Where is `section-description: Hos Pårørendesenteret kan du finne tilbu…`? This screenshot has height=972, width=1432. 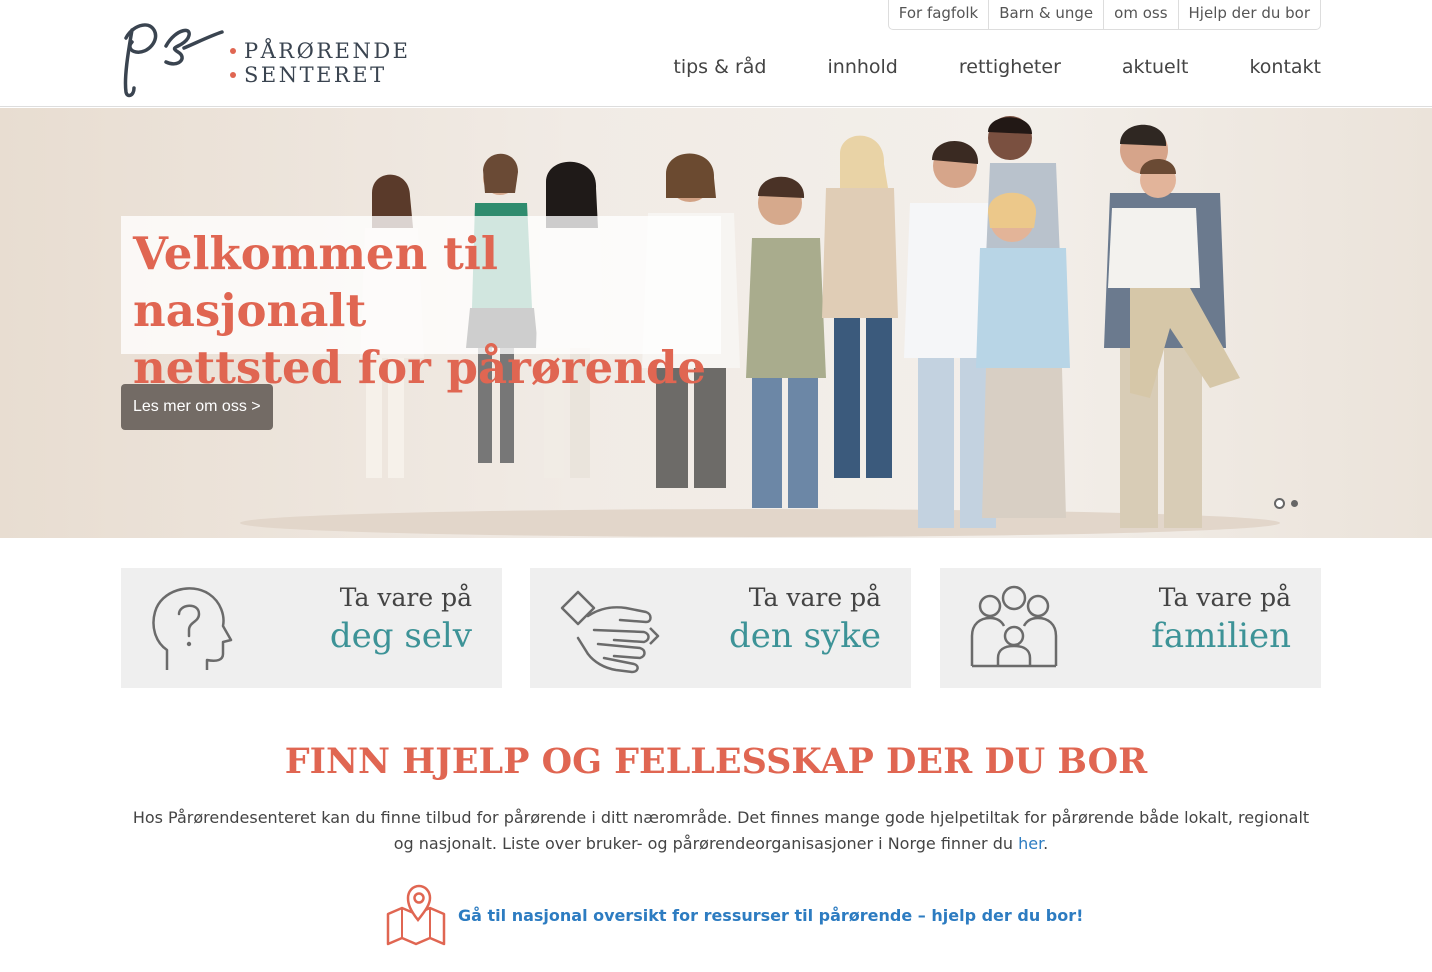 section-description: Hos Pårørendesenteret kan du finne tilbu… is located at coordinates (721, 831).